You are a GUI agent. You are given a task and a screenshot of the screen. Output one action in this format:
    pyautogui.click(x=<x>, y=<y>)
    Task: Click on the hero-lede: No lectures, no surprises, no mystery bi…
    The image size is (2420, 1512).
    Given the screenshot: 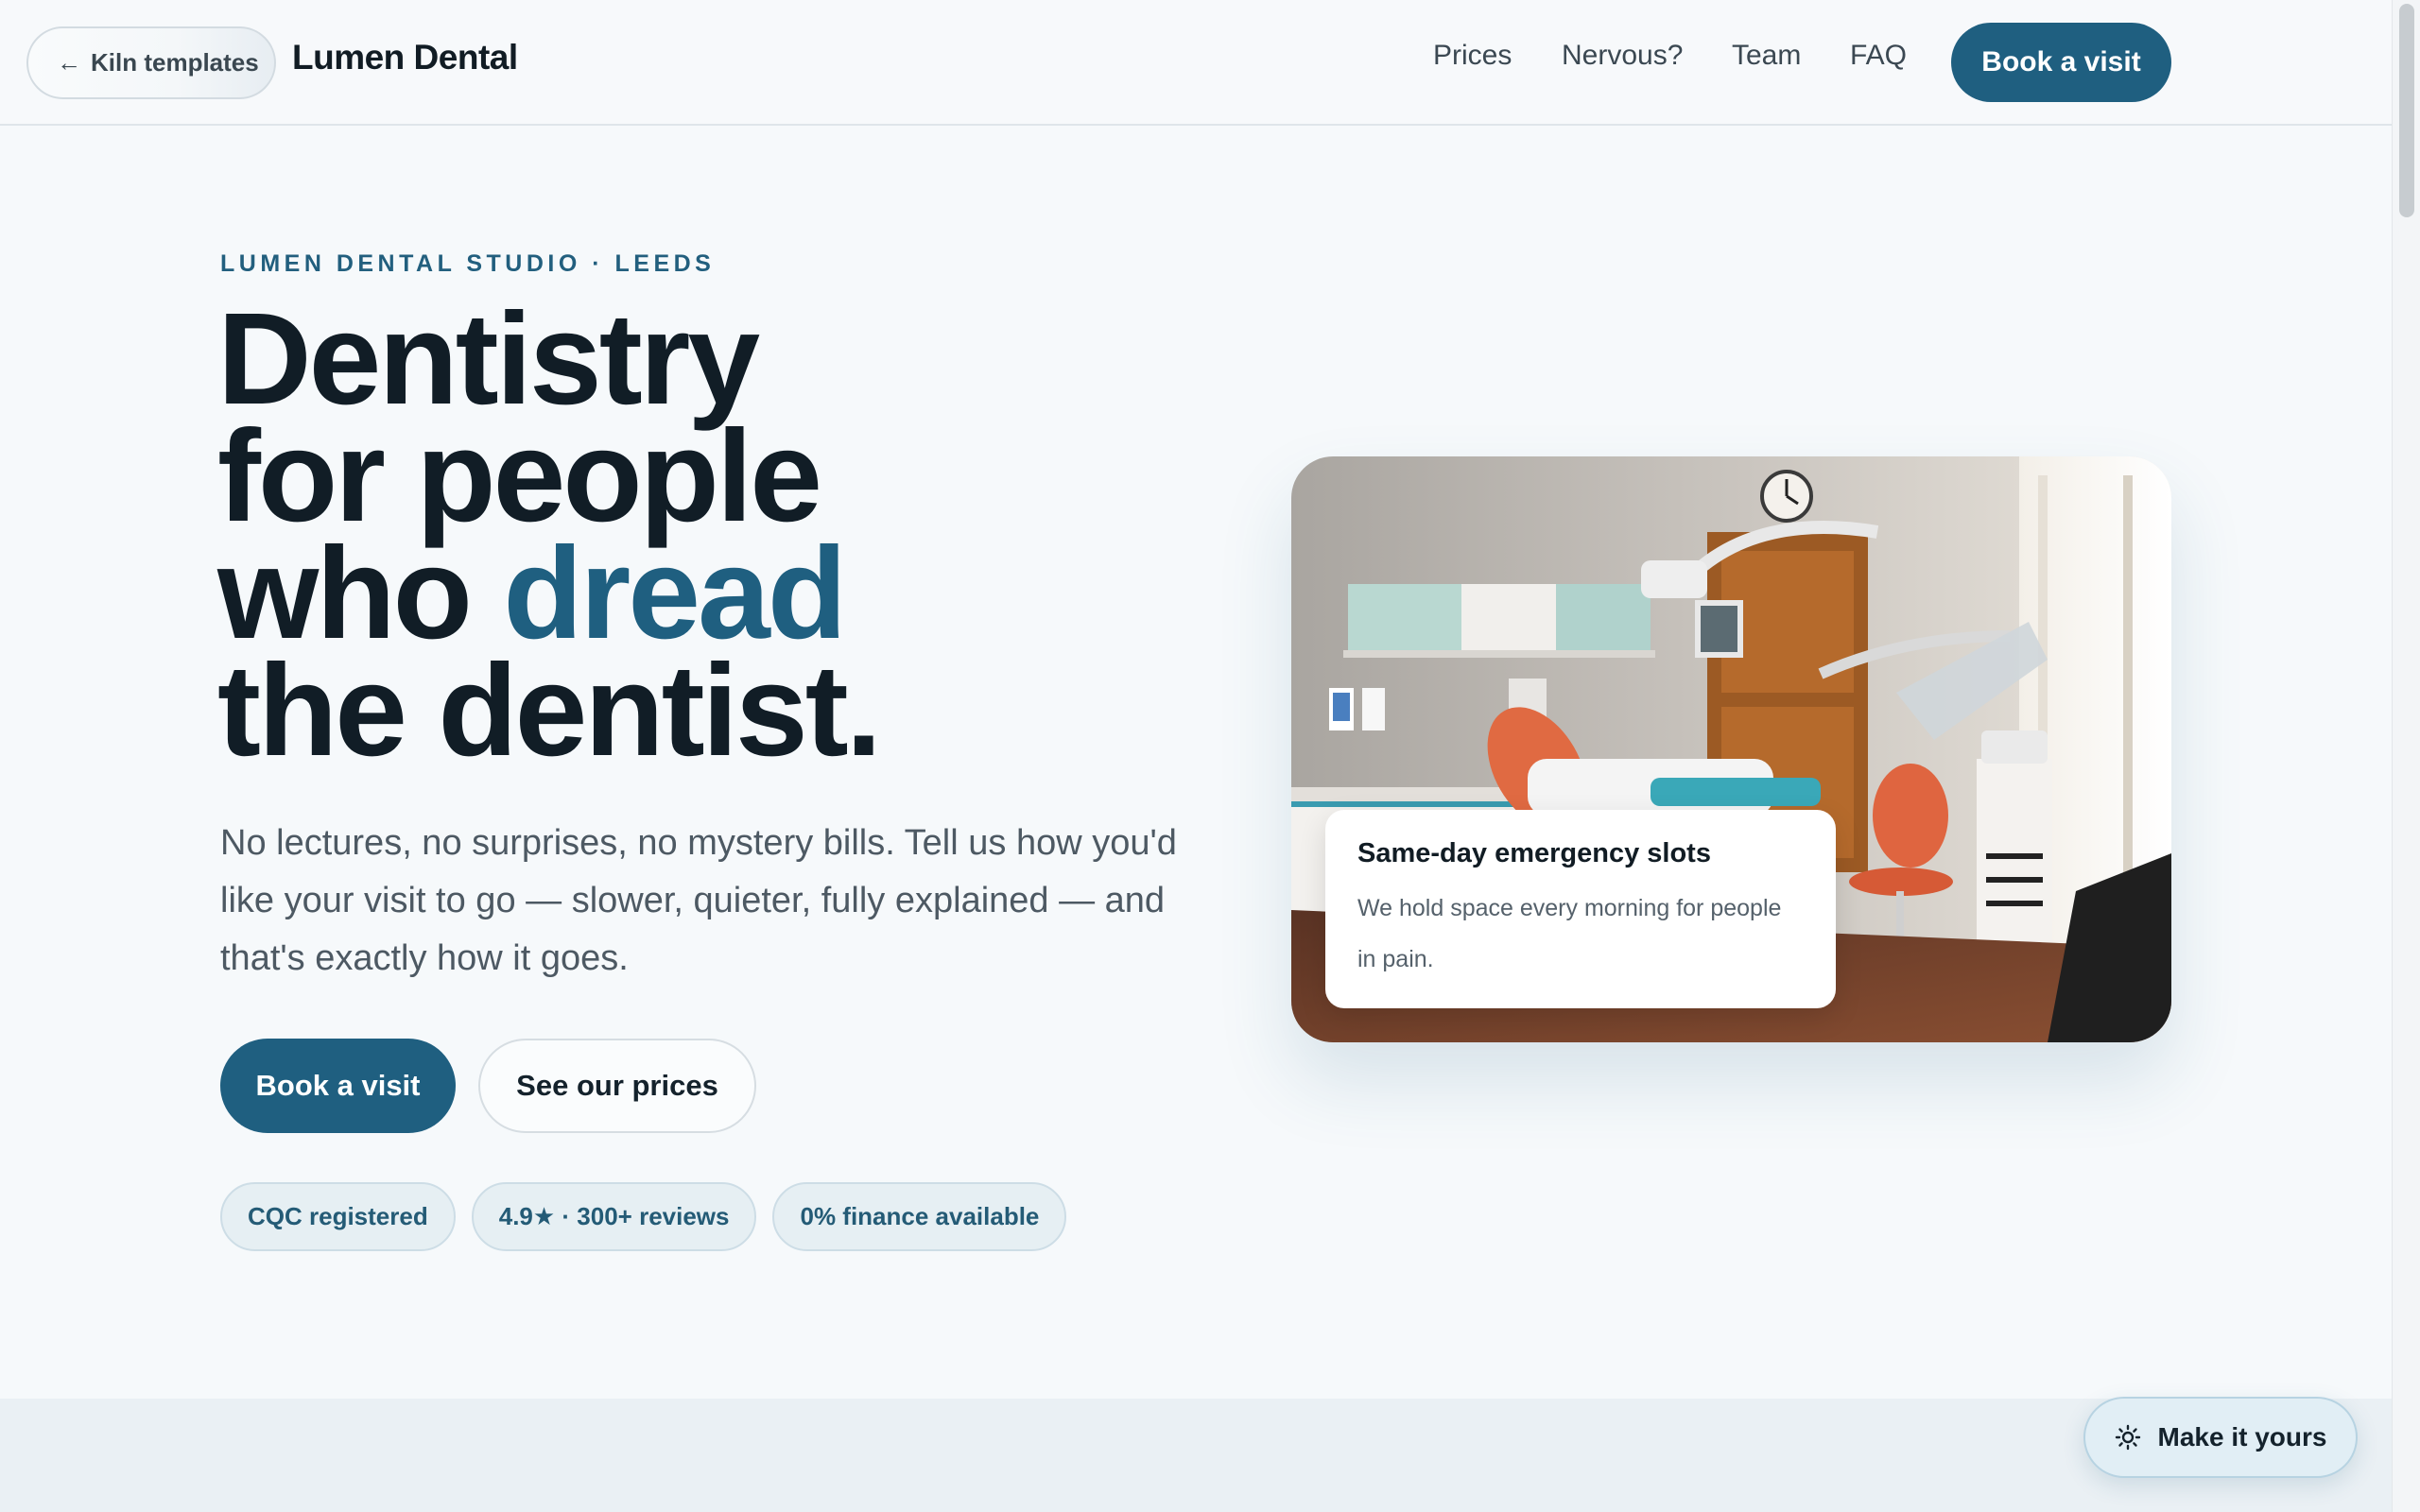 What is the action you would take?
    pyautogui.click(x=698, y=900)
    